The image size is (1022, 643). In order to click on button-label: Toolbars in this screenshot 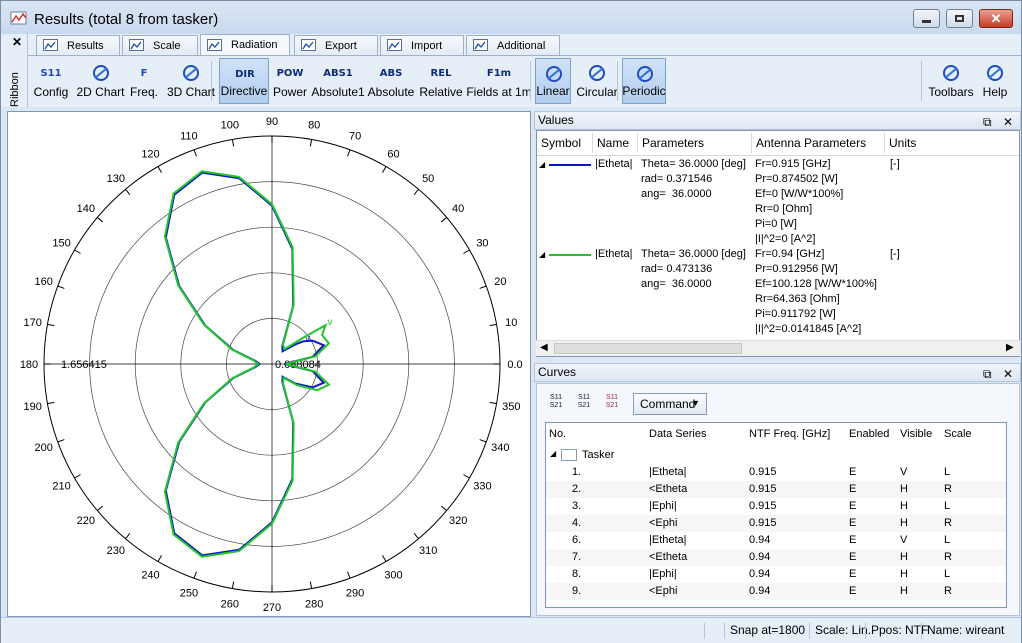, I will do `click(951, 92)`.